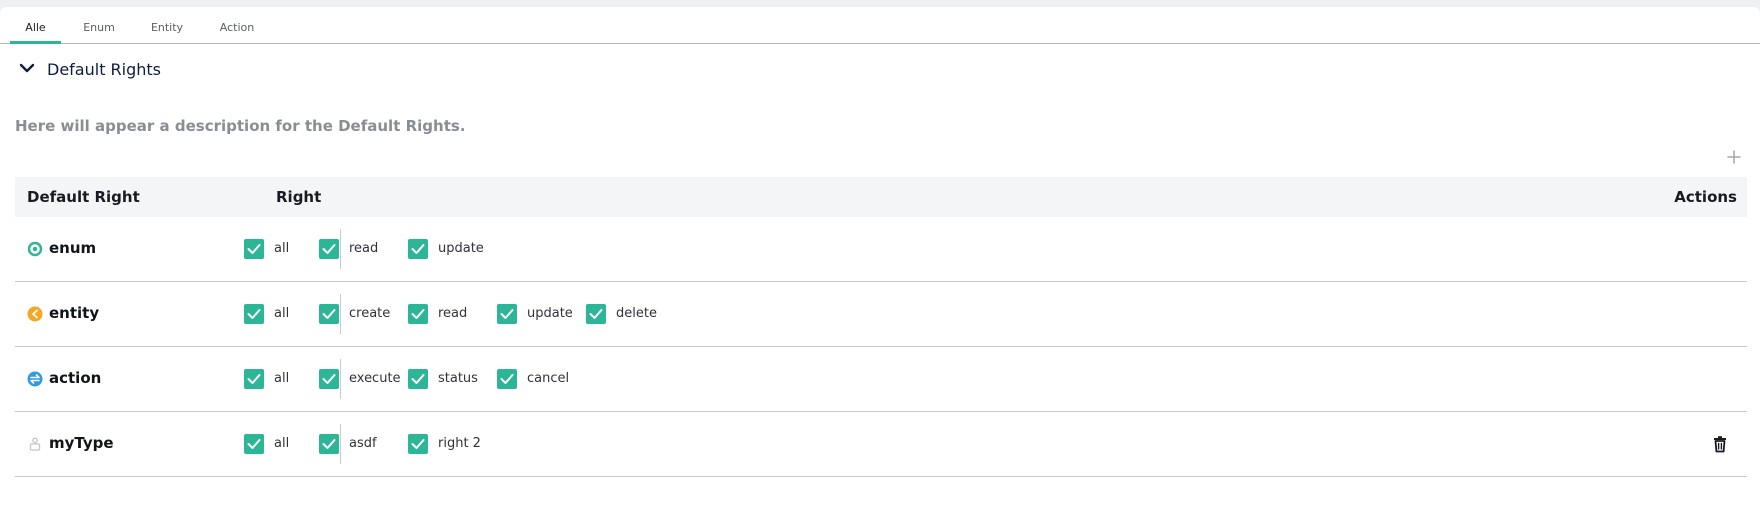 The height and width of the screenshot is (505, 1760). Describe the element at coordinates (1705, 197) in the screenshot. I see `header-actions: Actions` at that location.